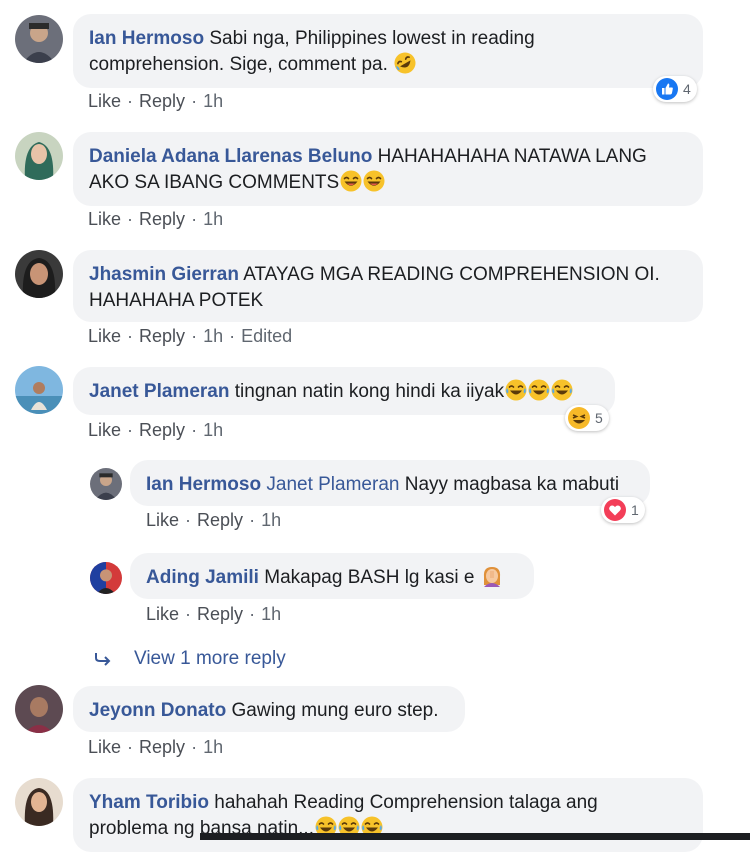  Describe the element at coordinates (687, 89) in the screenshot. I see `reaction-count: 4` at that location.